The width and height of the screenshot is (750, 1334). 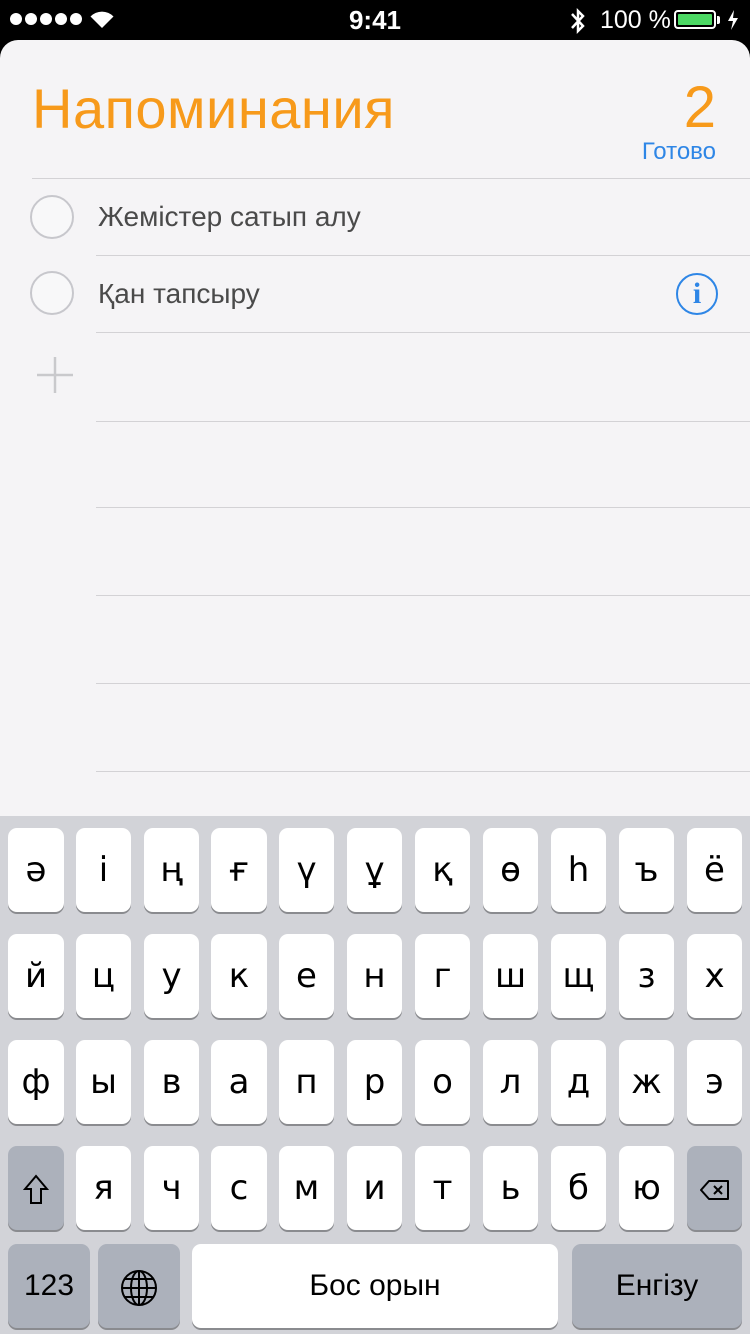 What do you see at coordinates (171, 870) in the screenshot?
I see `key: ң` at bounding box center [171, 870].